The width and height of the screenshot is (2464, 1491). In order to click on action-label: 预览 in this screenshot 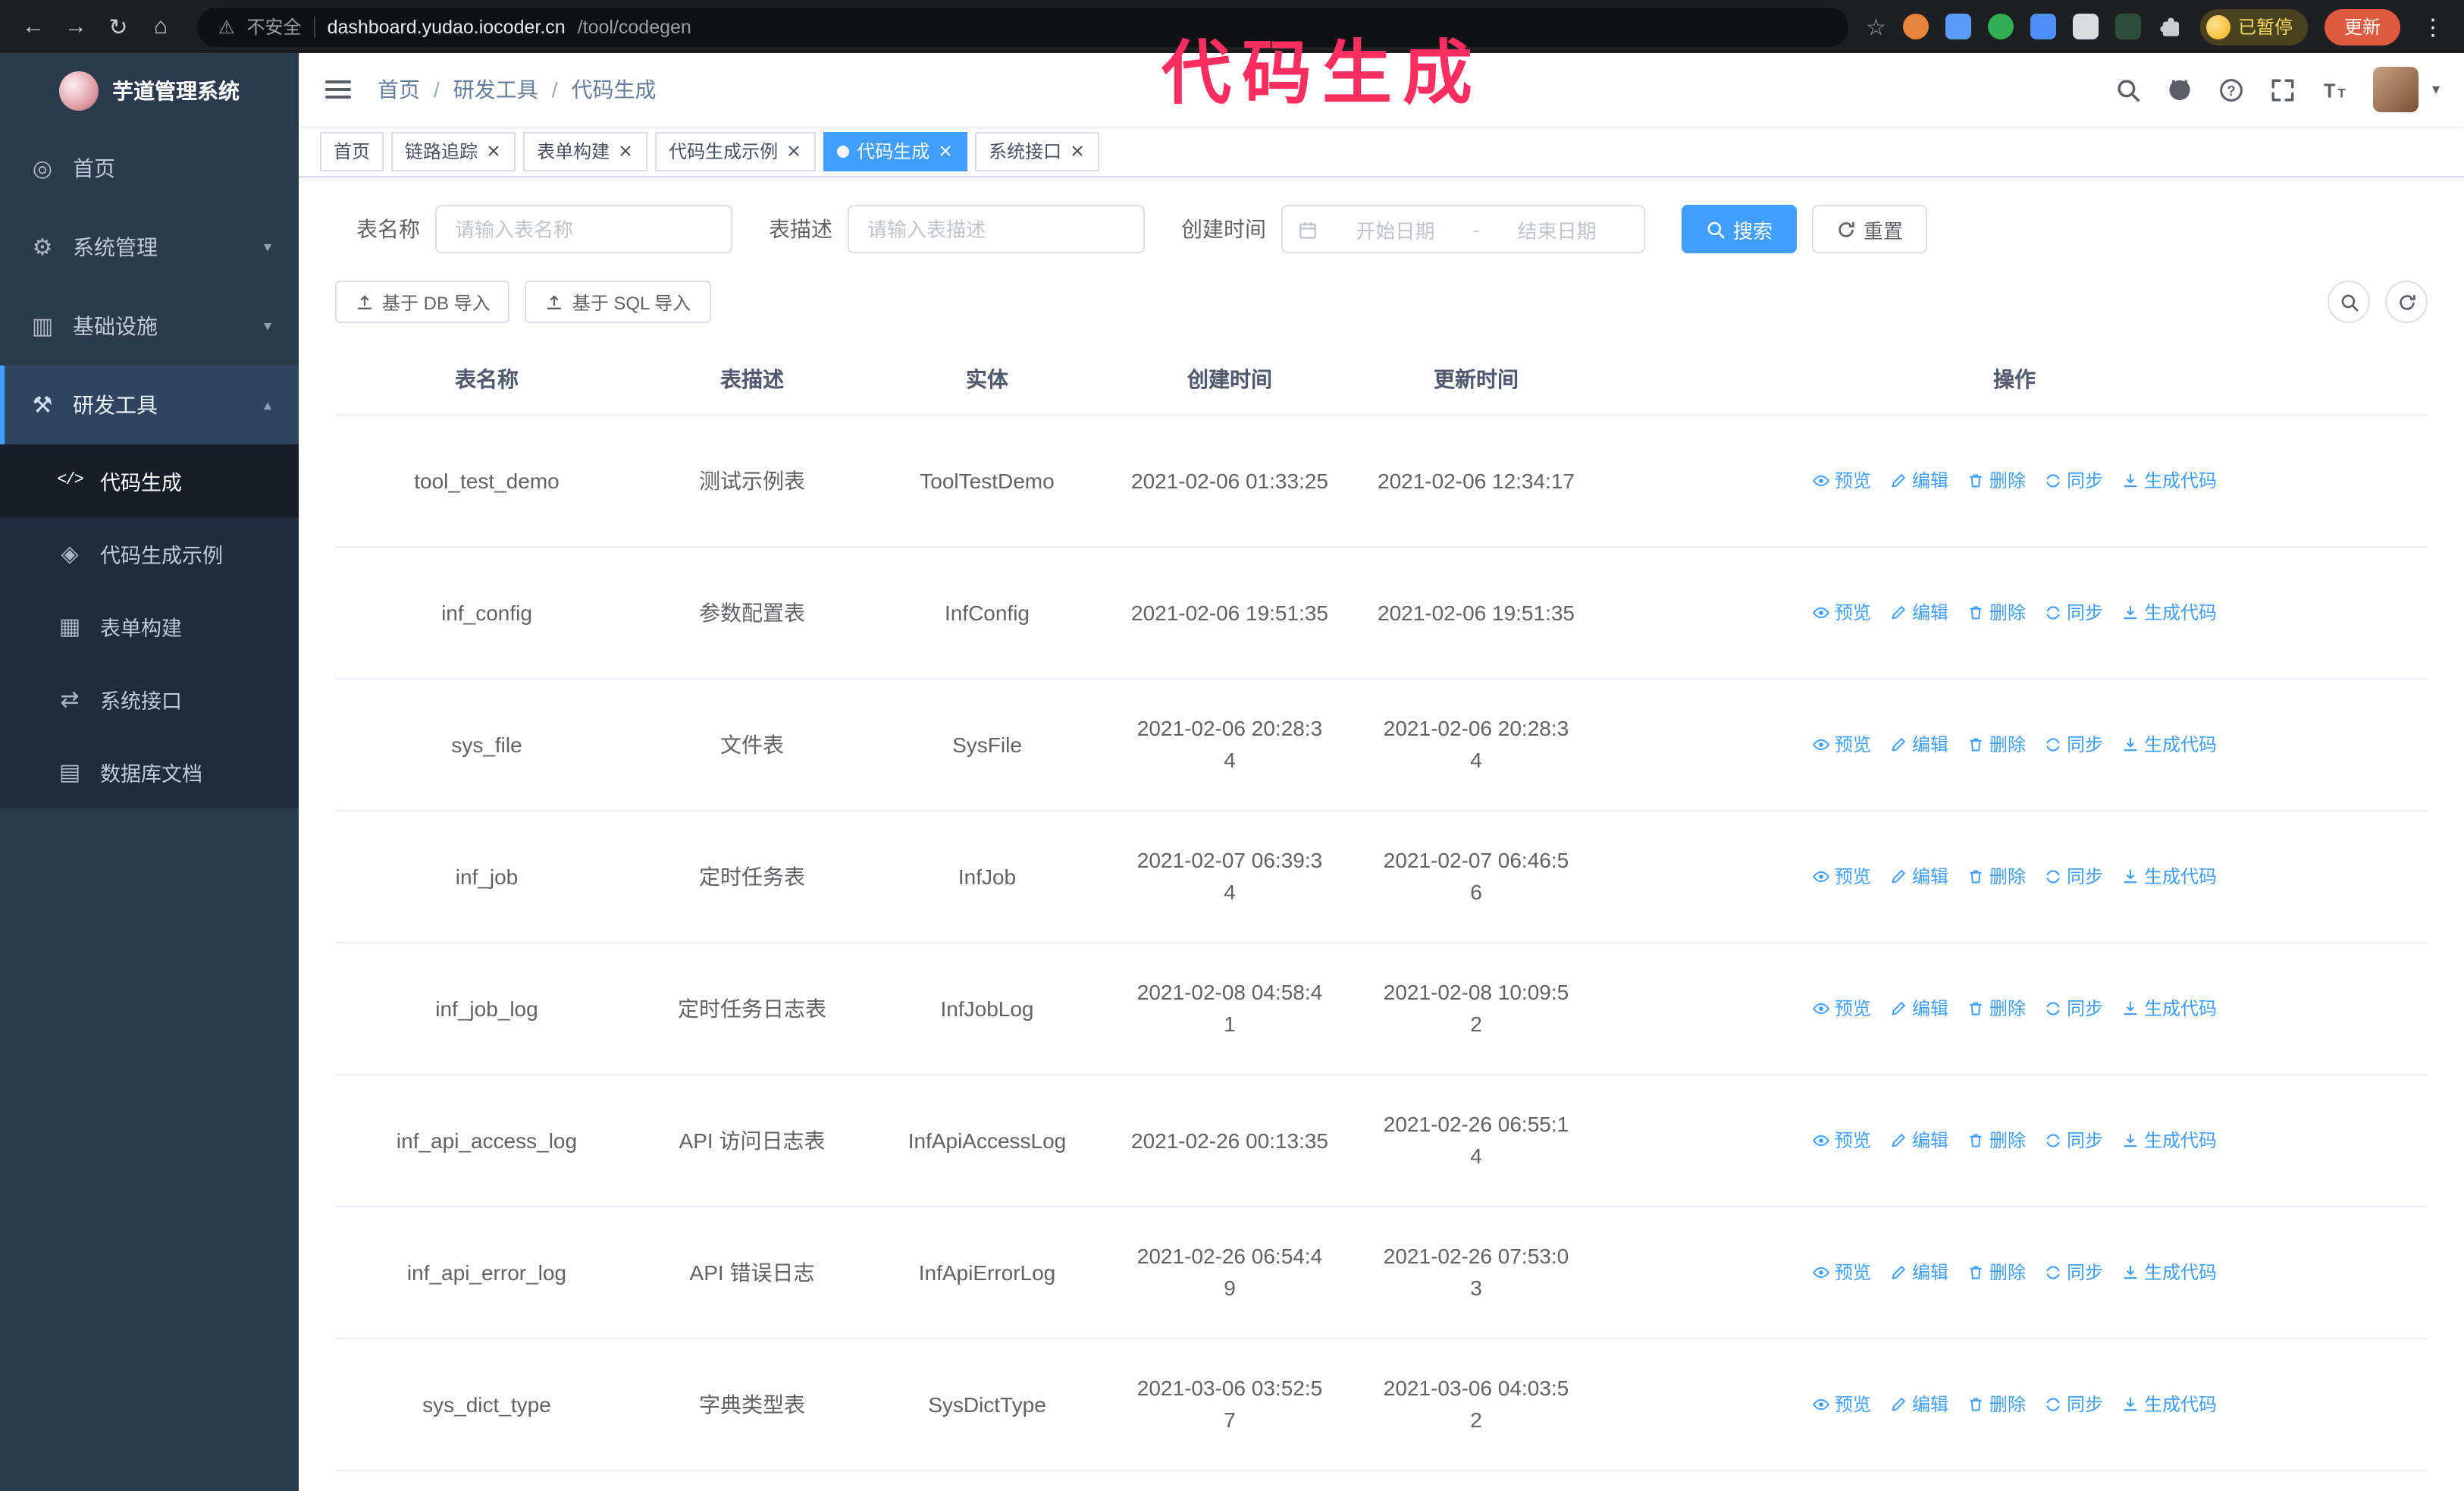, I will do `click(1852, 1008)`.